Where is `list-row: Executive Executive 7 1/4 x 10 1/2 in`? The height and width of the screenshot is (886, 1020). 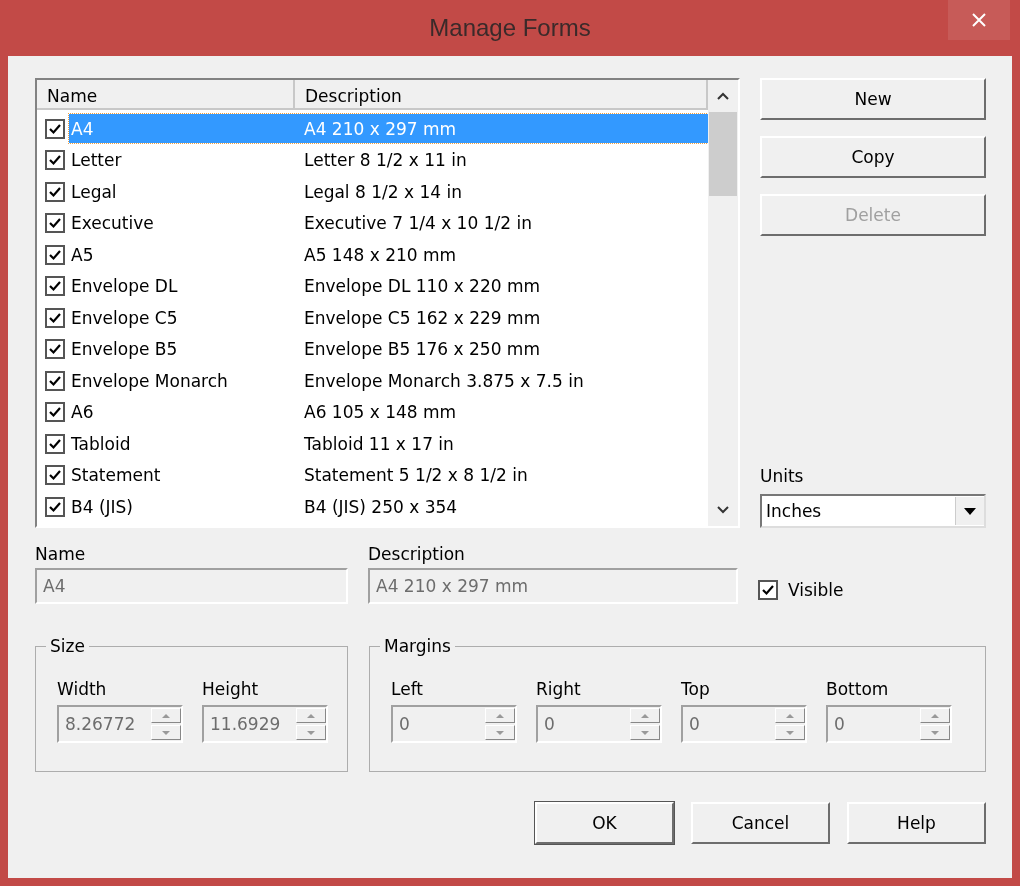 list-row: Executive Executive 7 1/4 x 10 1/2 in is located at coordinates (388, 223).